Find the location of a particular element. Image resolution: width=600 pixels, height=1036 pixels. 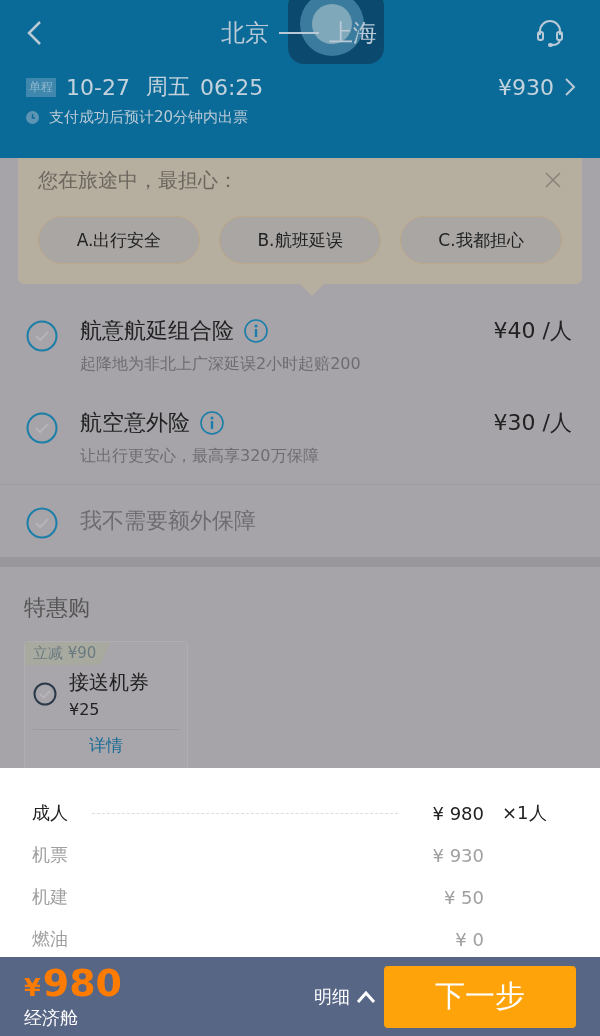

departure-weekday: 周五 is located at coordinates (167, 87).